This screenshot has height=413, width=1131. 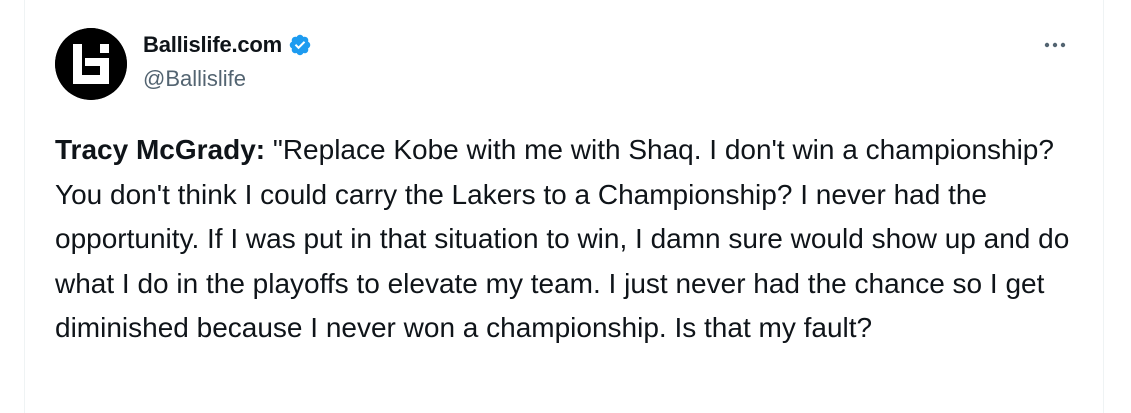 I want to click on verified-badge-icon, so click(x=300, y=45).